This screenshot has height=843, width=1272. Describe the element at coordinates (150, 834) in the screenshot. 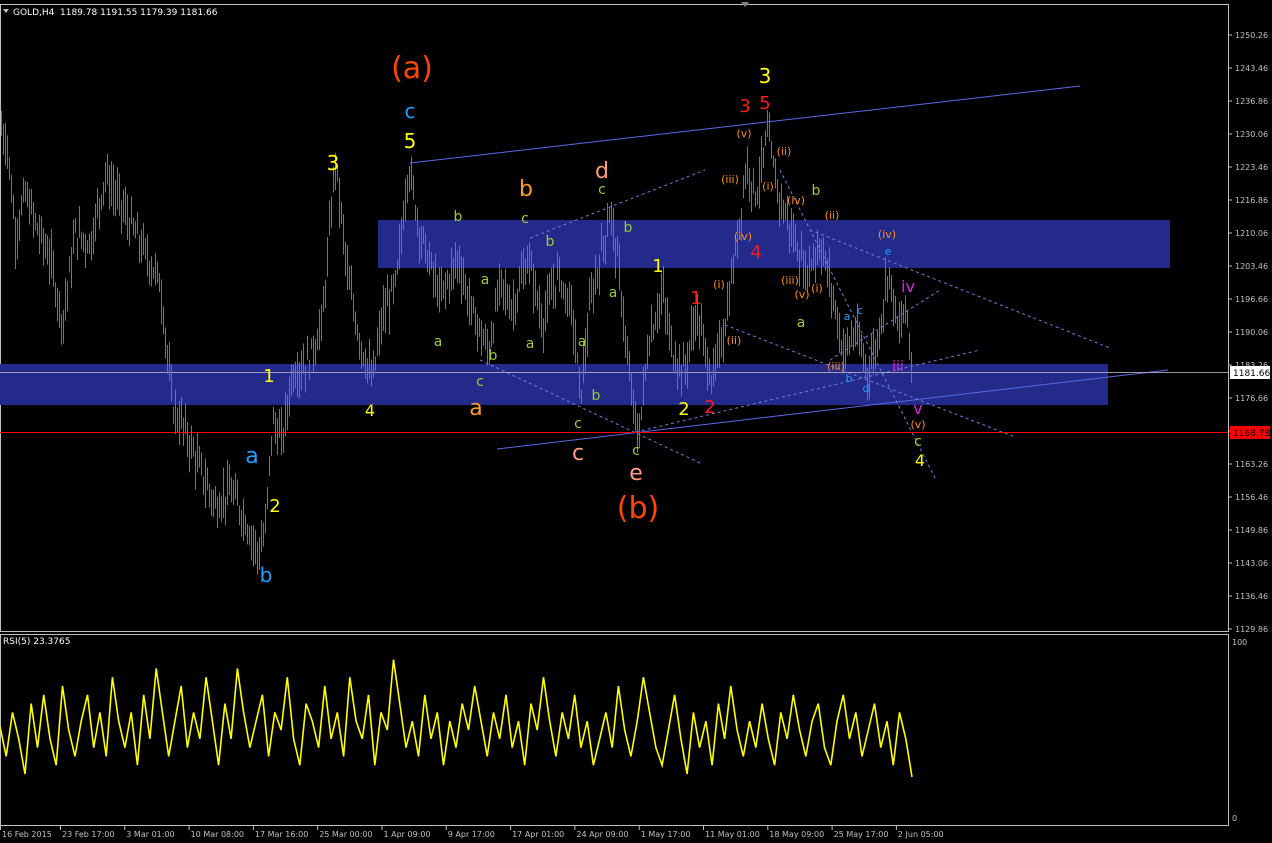

I see `time-tick-label: 3 Mar 01:00` at that location.